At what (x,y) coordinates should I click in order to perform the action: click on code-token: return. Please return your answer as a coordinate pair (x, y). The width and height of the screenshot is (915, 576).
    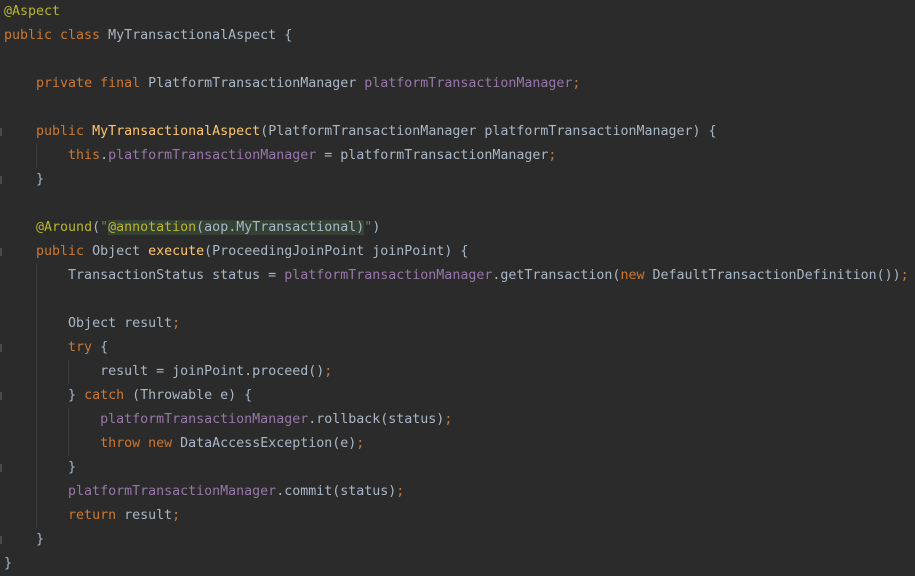
    Looking at the image, I should click on (96, 515).